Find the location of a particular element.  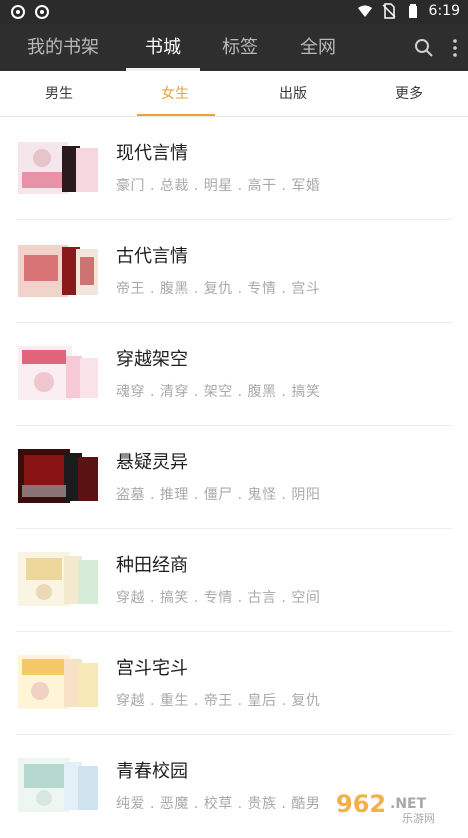

subtab-female: 女生 is located at coordinates (175, 94).